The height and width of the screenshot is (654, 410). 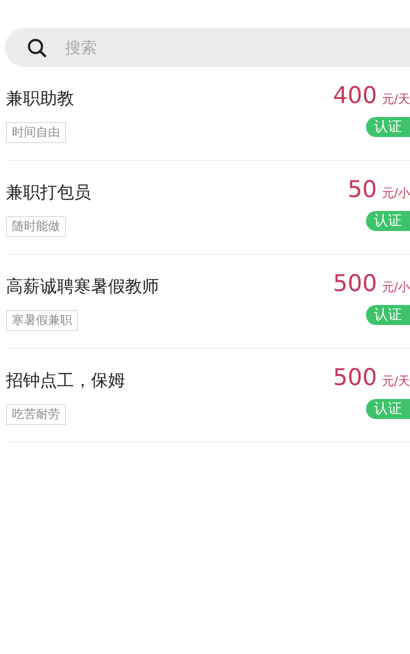 What do you see at coordinates (48, 192) in the screenshot?
I see `job-title: 兼职打包员` at bounding box center [48, 192].